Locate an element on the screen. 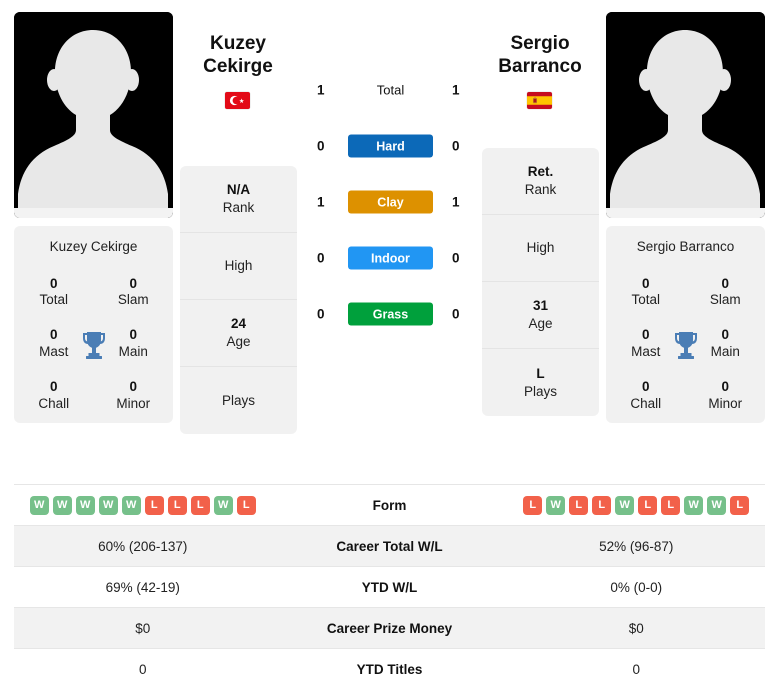 The image size is (779, 699). ytd-titles-left: 0 is located at coordinates (142, 669).